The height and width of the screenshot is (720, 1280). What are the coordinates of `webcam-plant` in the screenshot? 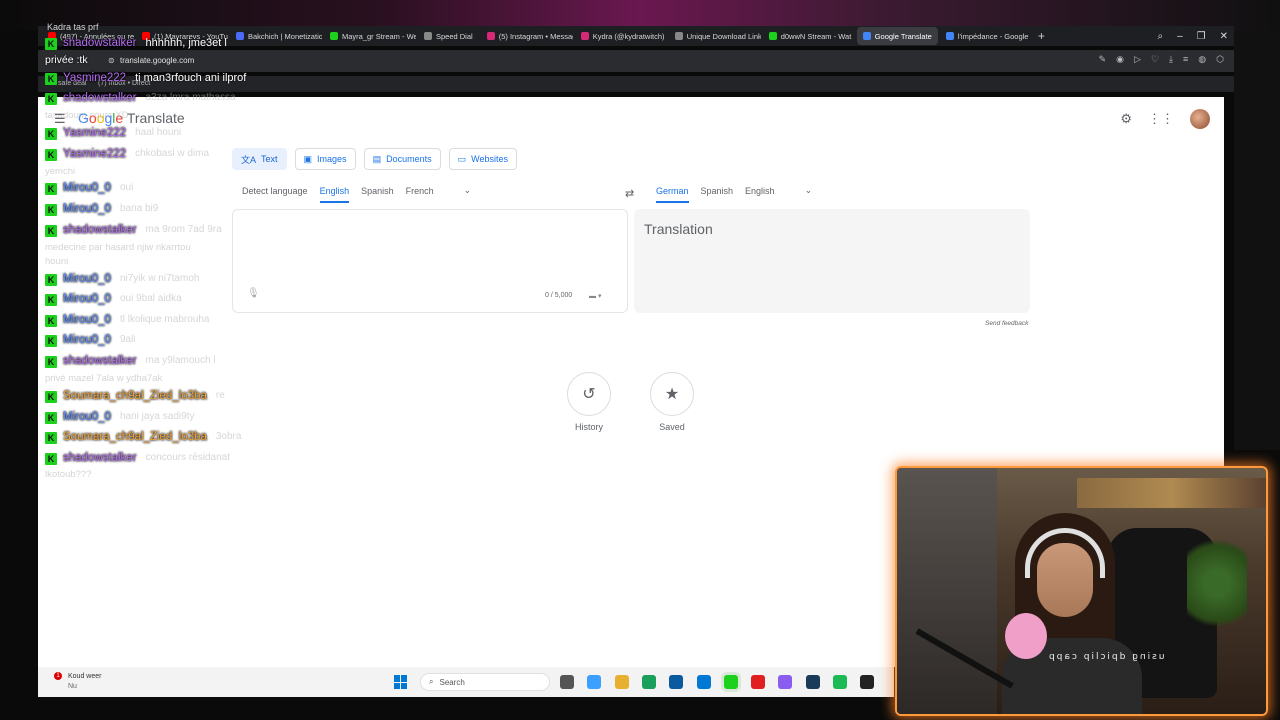 It's located at (1217, 583).